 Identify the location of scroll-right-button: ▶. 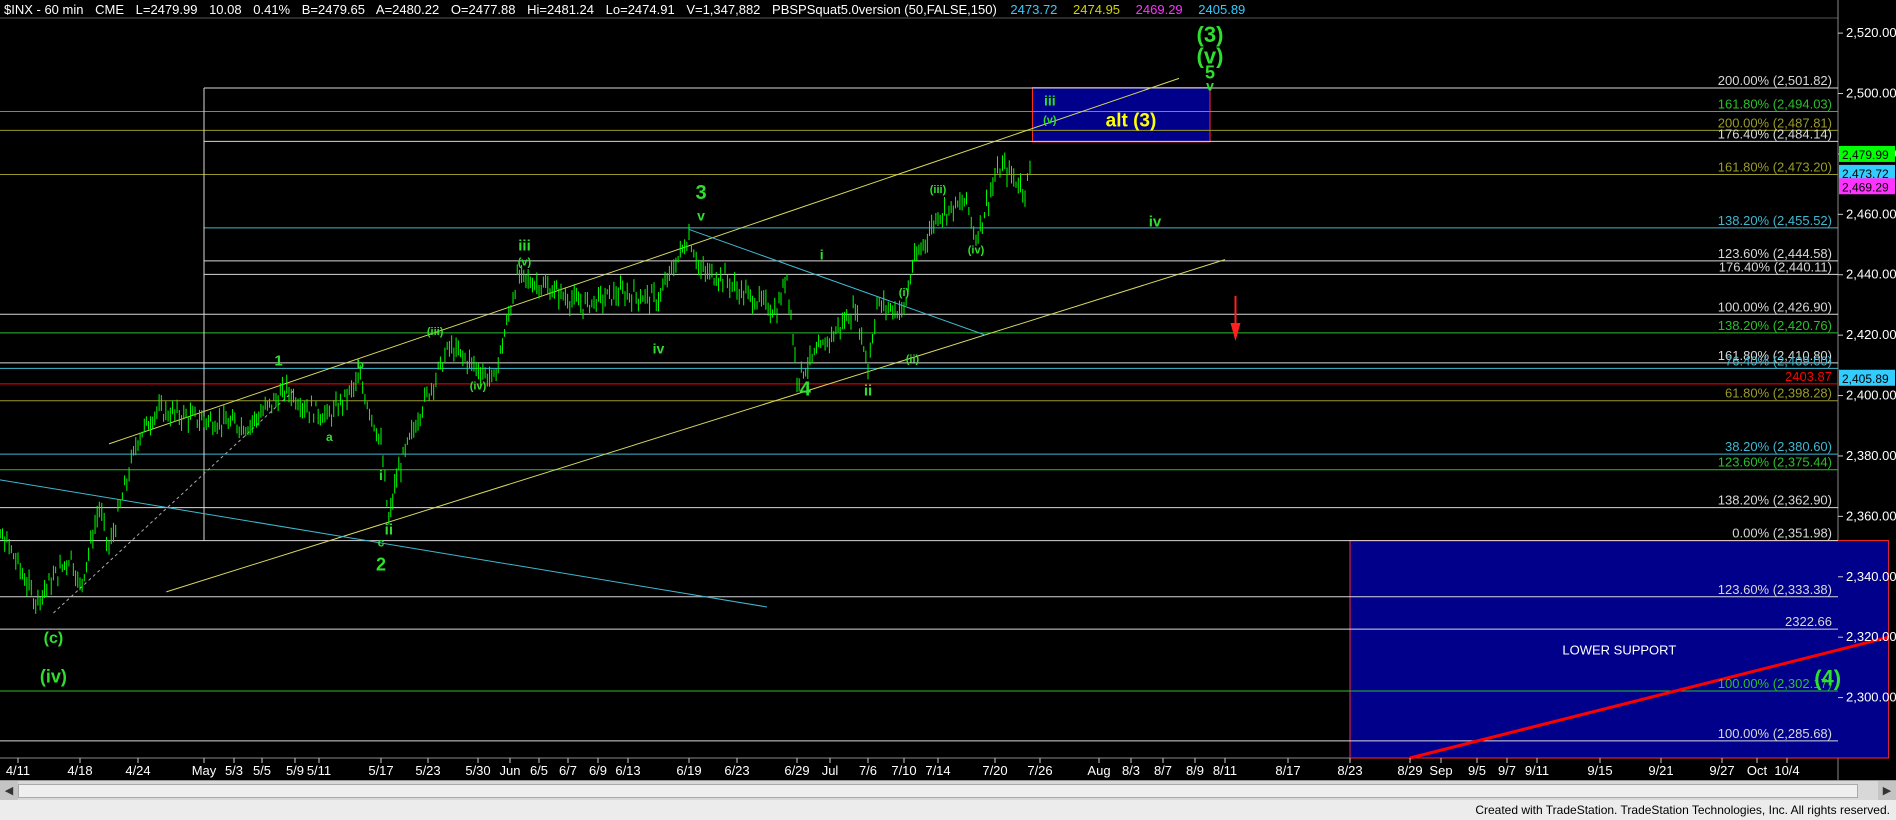
(1887, 791).